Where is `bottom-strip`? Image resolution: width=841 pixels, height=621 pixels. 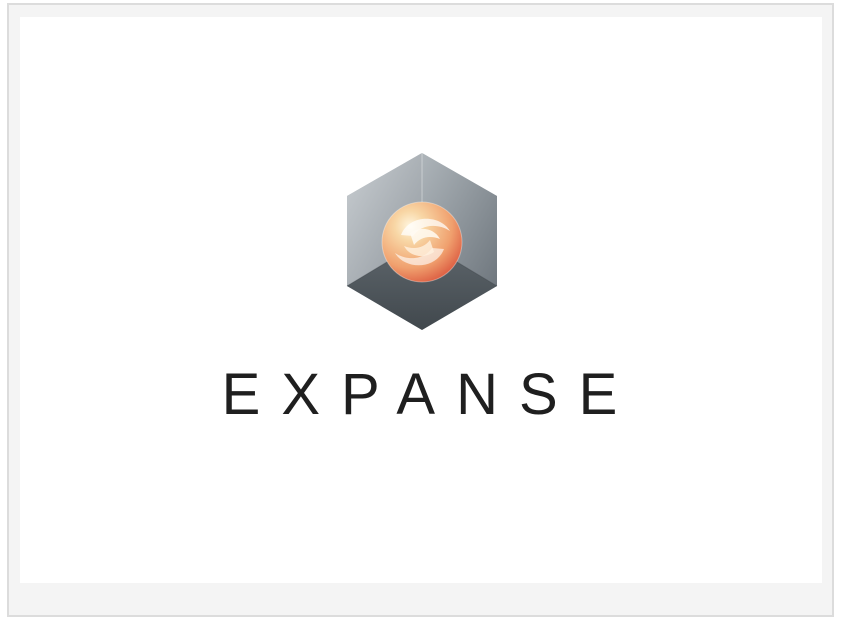
bottom-strip is located at coordinates (420, 600).